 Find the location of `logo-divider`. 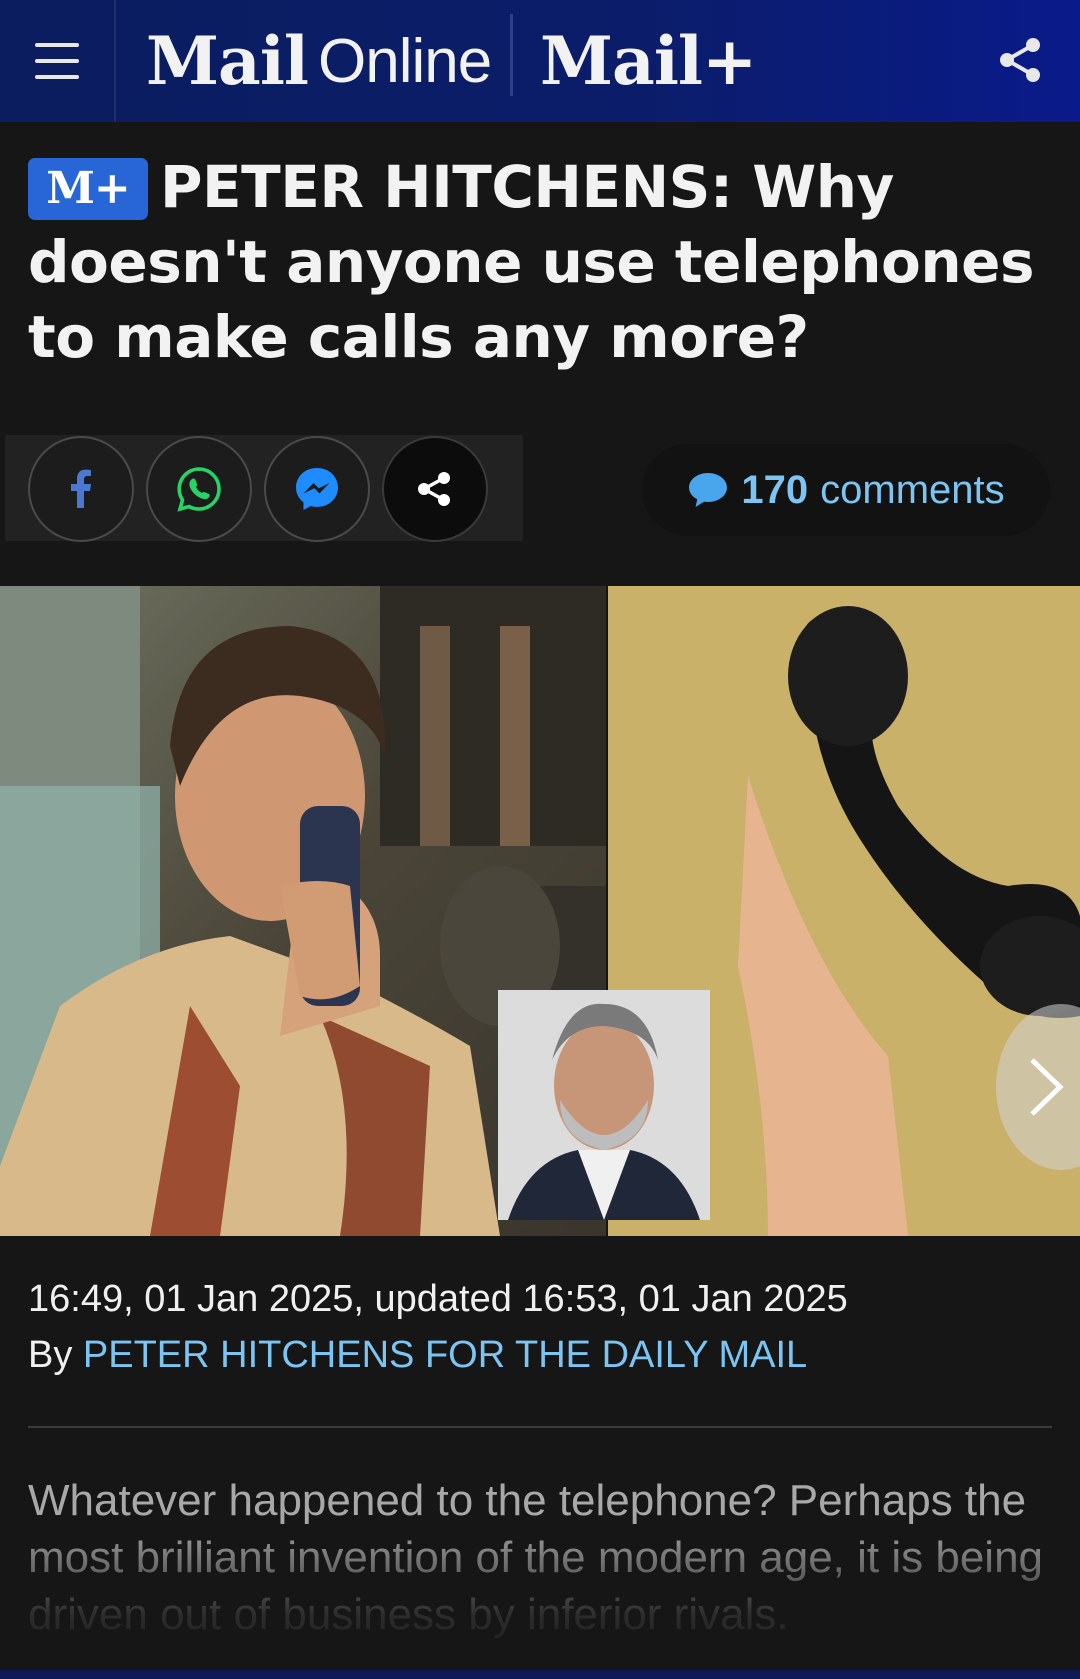

logo-divider is located at coordinates (511, 55).